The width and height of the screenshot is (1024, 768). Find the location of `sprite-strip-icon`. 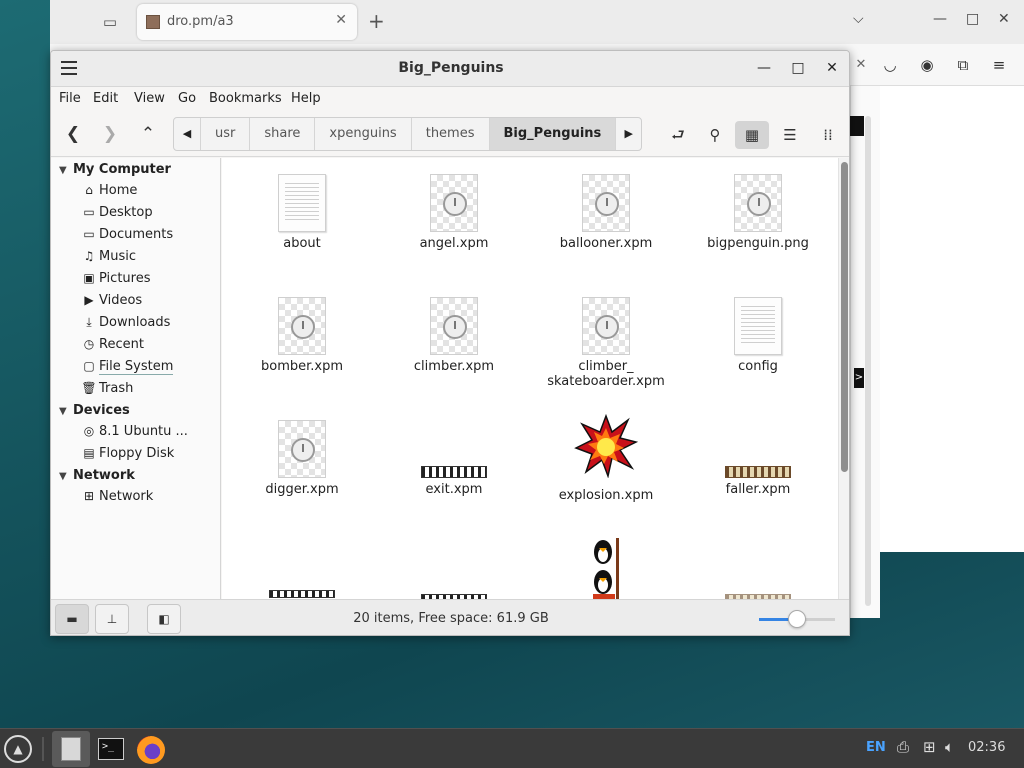

sprite-strip-icon is located at coordinates (454, 472).